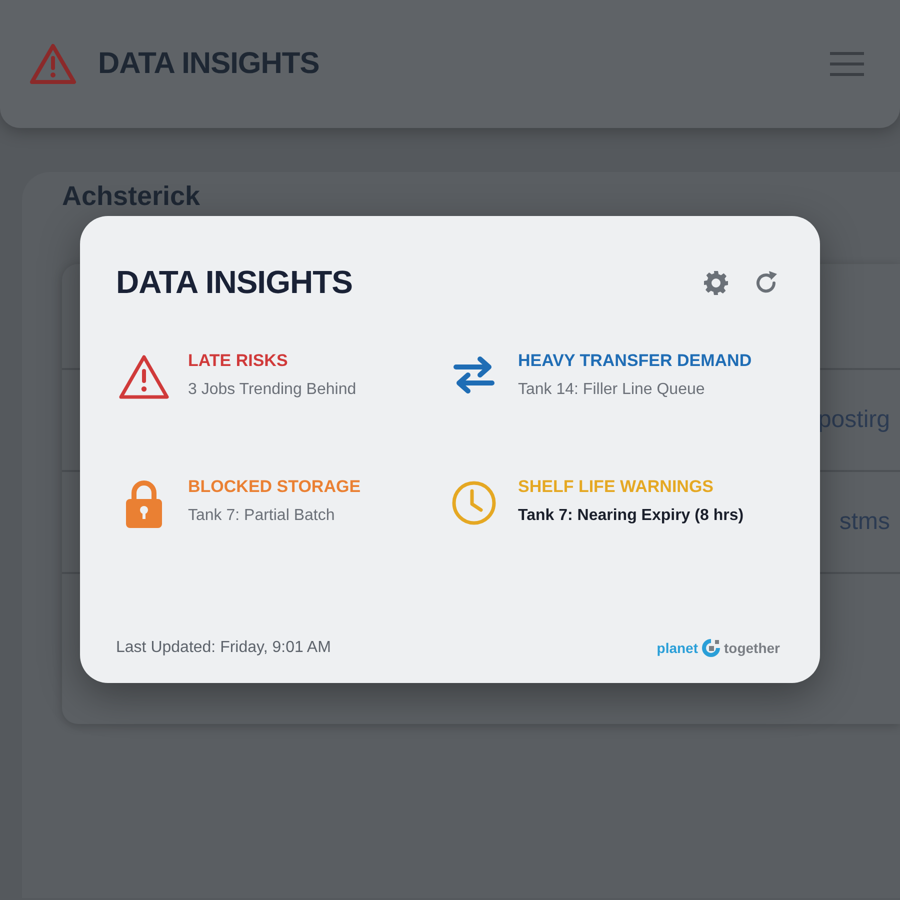  I want to click on insight-detail: Tank 14: Filler Line Queue, so click(612, 390).